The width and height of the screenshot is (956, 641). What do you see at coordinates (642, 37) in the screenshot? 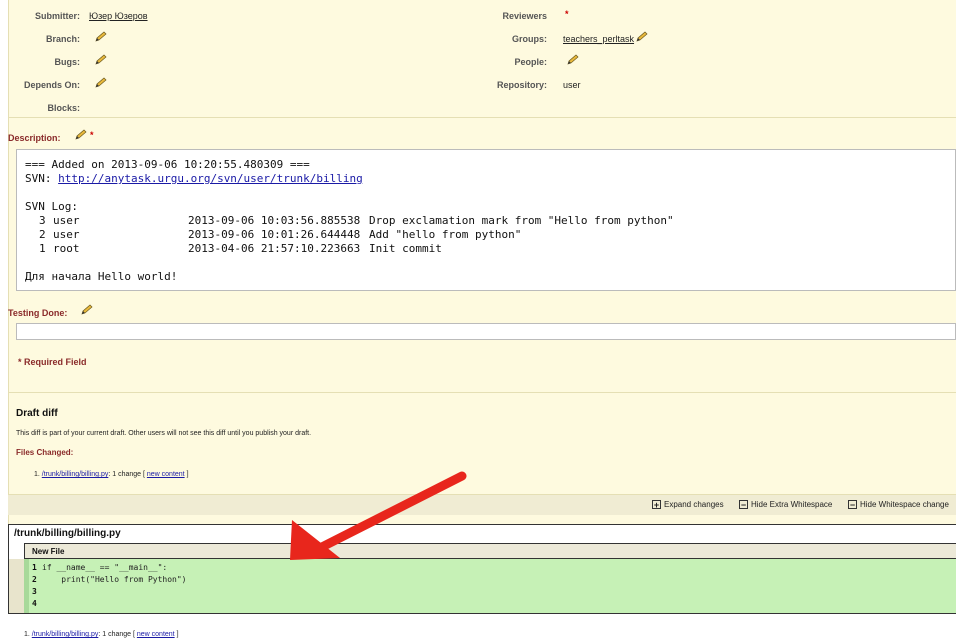
I see `groups-edit-pencil-icon` at bounding box center [642, 37].